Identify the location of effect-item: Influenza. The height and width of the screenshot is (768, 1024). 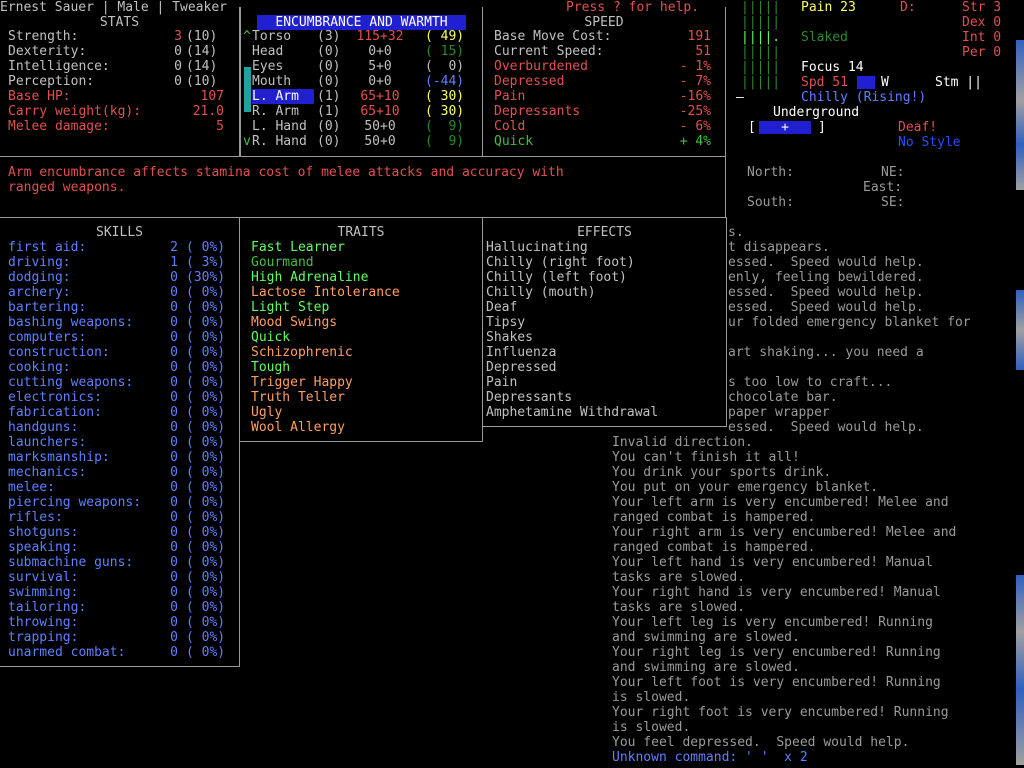
(521, 352).